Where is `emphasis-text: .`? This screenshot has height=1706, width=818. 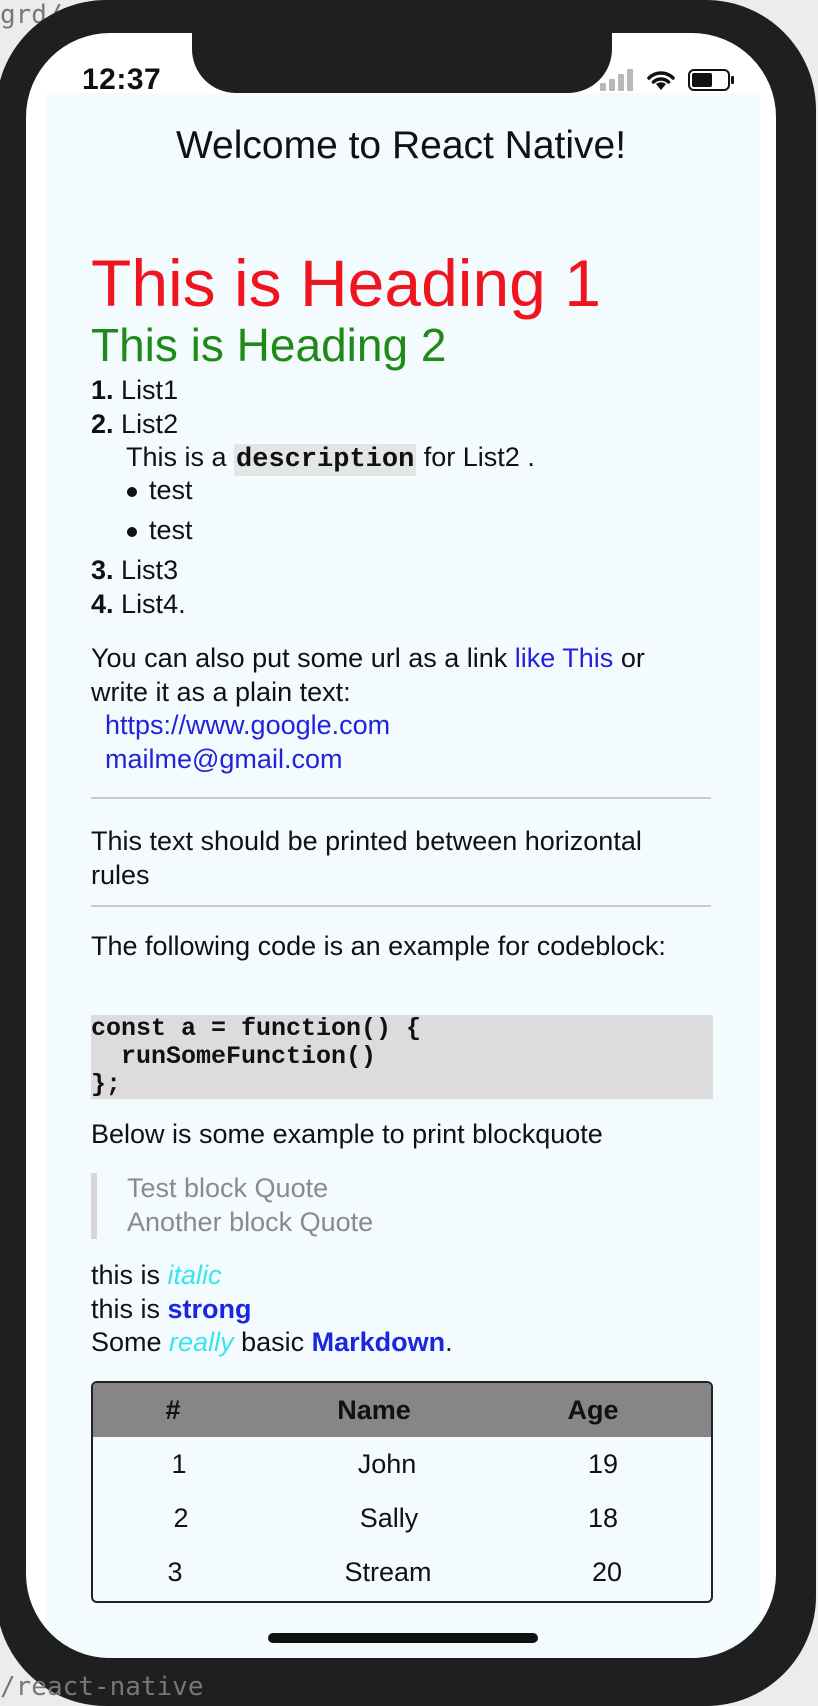 emphasis-text: . is located at coordinates (449, 1342).